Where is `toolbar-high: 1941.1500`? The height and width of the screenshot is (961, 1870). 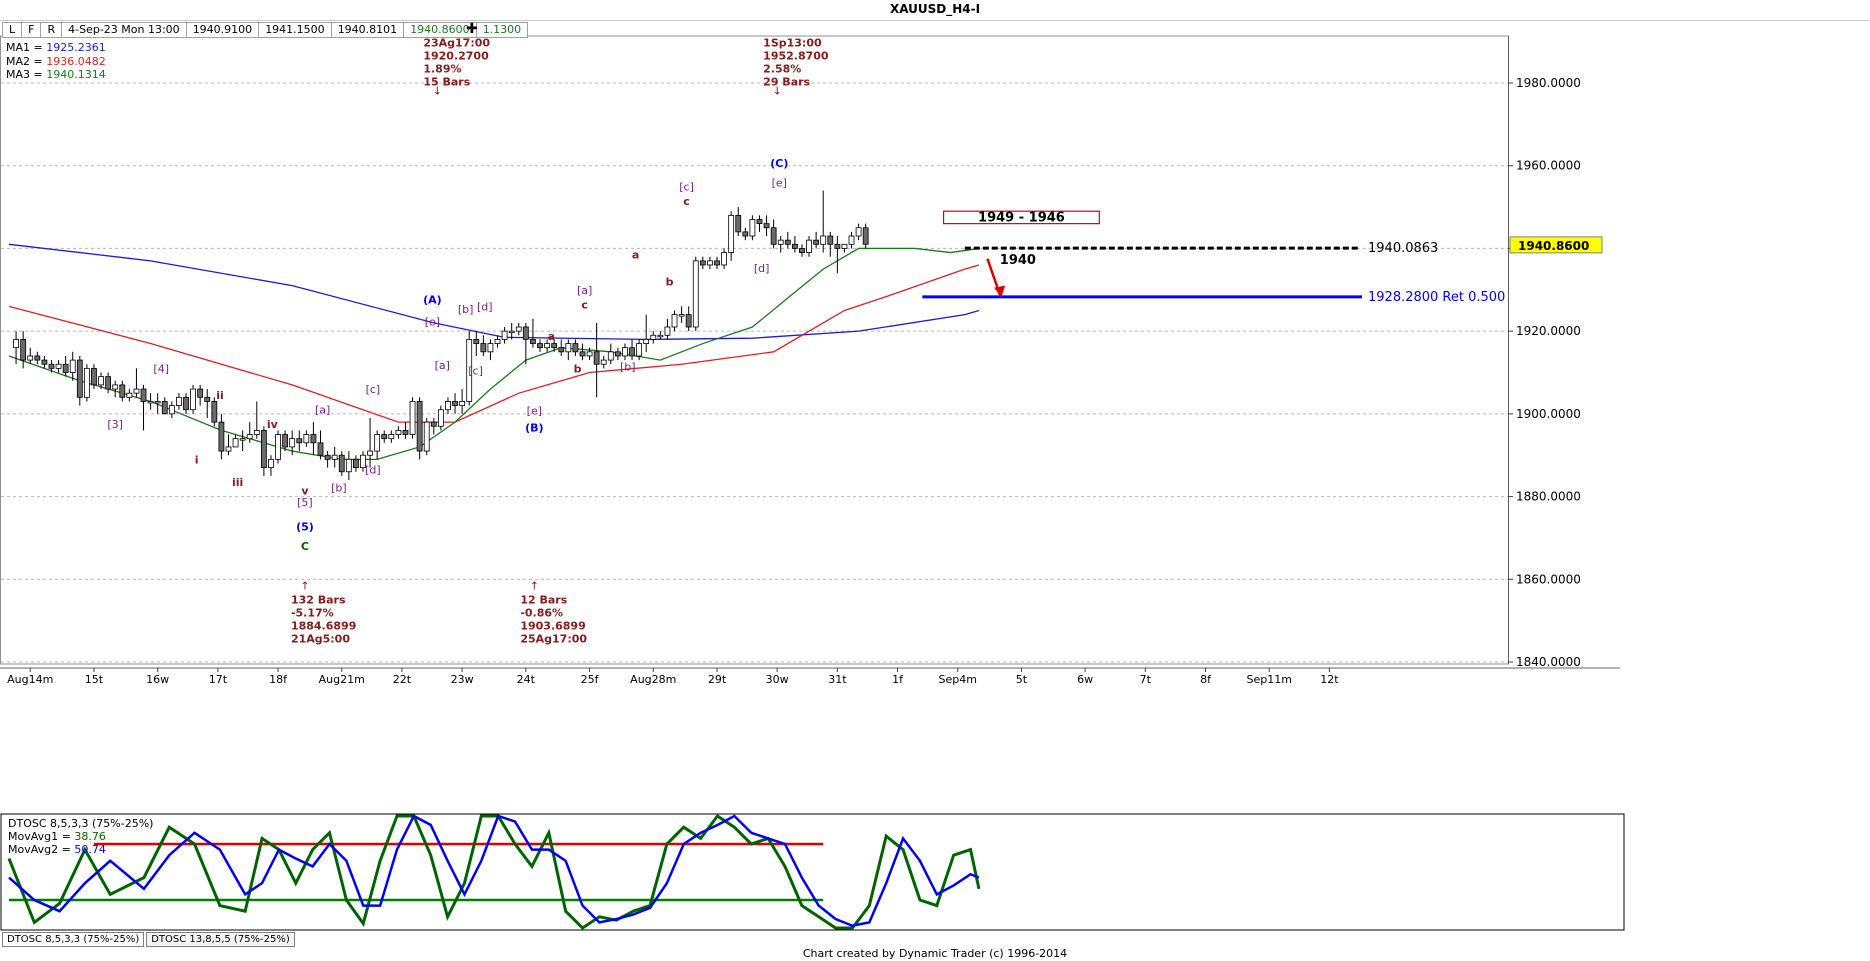
toolbar-high: 1941.1500 is located at coordinates (295, 30).